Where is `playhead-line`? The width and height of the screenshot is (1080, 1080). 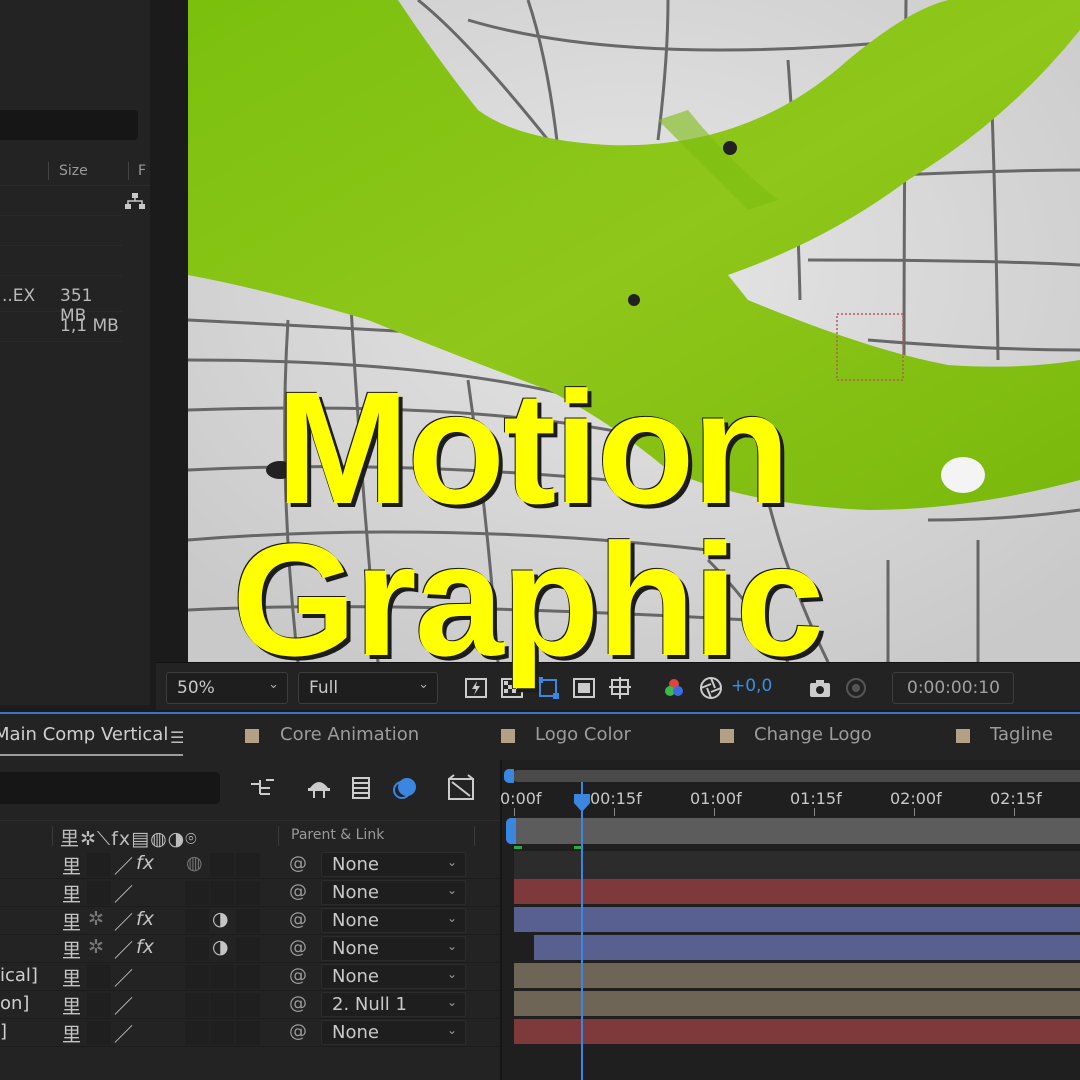 playhead-line is located at coordinates (582, 931).